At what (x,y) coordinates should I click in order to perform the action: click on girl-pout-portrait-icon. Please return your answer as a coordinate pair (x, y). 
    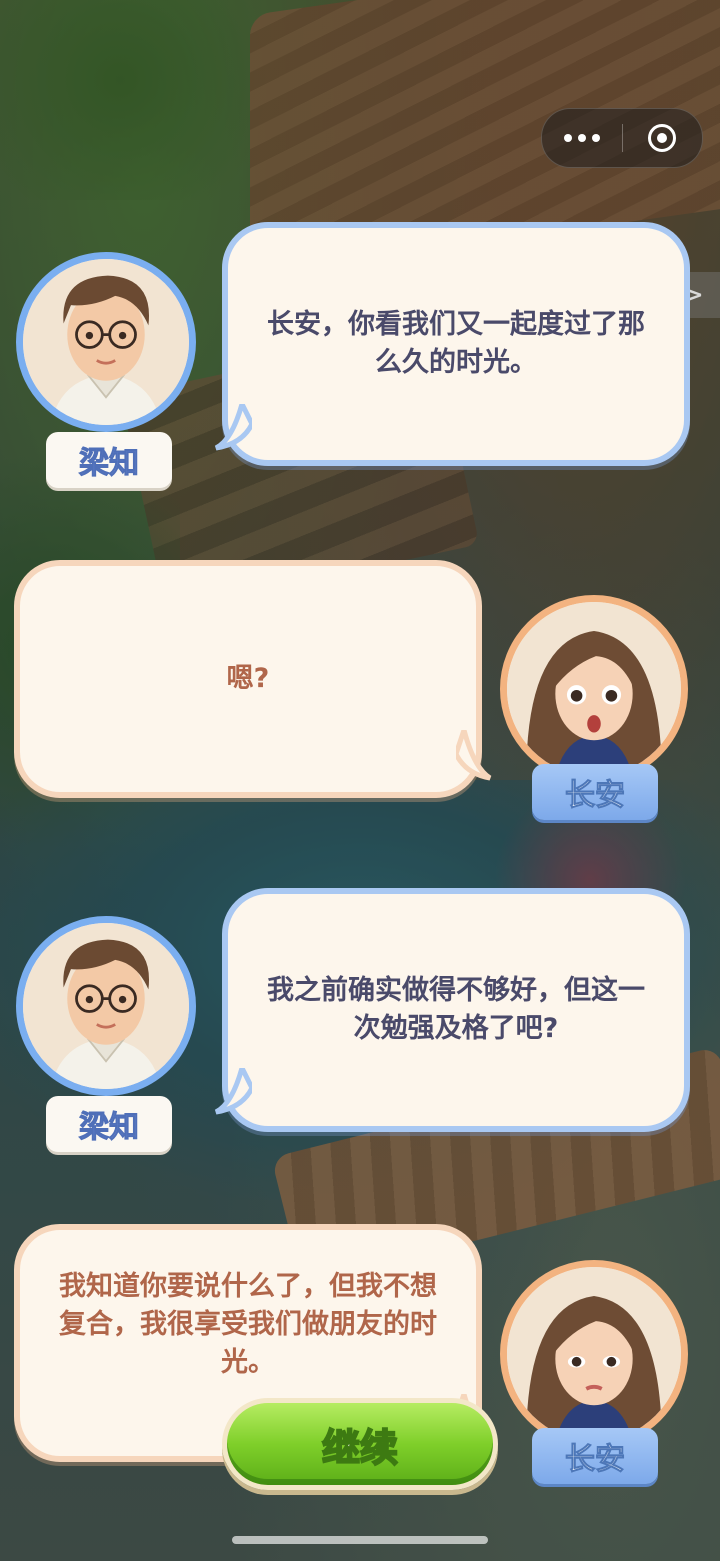
    Looking at the image, I should click on (594, 1354).